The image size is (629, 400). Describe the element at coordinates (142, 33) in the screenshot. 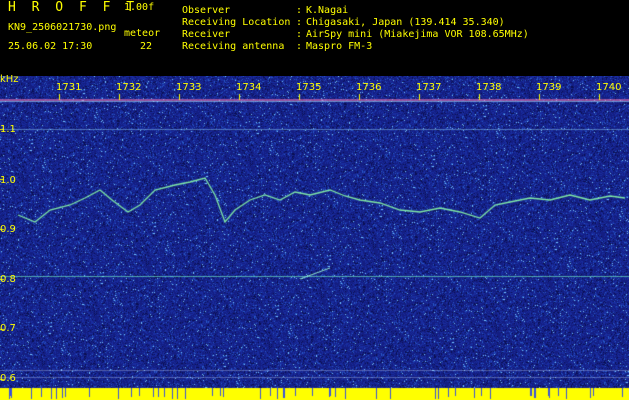

I see `station-tag: meteor` at that location.